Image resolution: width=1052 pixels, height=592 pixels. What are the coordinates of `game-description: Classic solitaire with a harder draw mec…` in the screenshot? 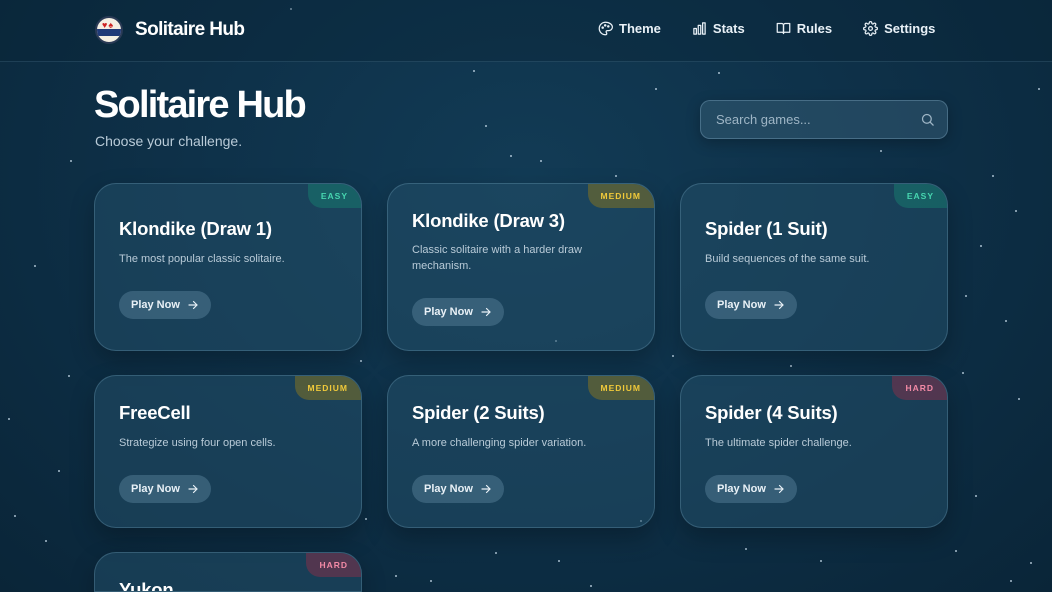 It's located at (497, 258).